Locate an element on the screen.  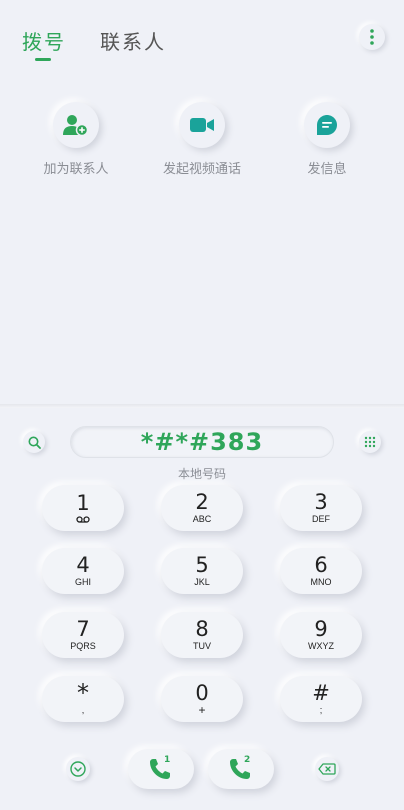
key-letters: PQRS is located at coordinates (83, 646).